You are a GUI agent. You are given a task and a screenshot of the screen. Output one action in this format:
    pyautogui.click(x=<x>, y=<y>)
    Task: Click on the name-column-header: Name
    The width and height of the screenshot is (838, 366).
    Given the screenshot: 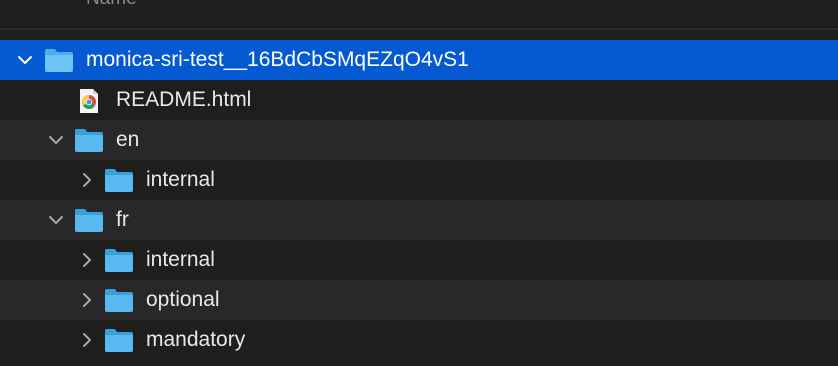 What is the action you would take?
    pyautogui.click(x=111, y=5)
    